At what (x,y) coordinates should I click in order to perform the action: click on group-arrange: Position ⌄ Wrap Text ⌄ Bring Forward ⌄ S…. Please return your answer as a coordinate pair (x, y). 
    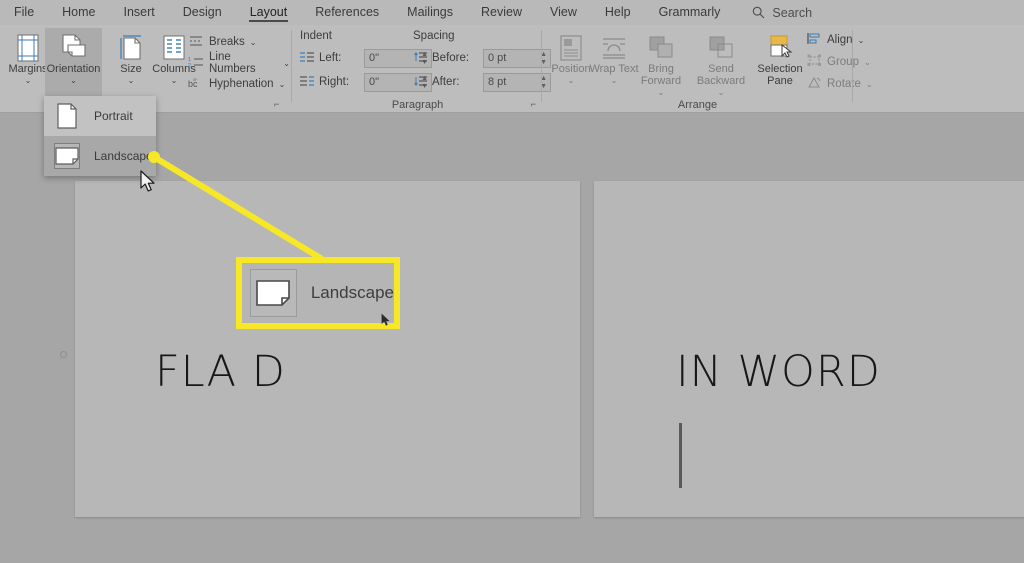
    Looking at the image, I should click on (709, 69).